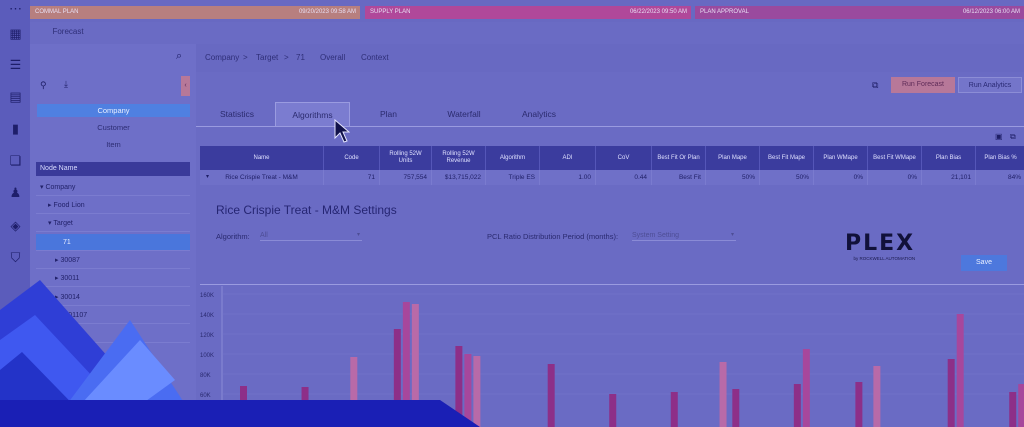 The width and height of the screenshot is (1024, 427). I want to click on run-forecast-button: Run Forecast, so click(923, 85).